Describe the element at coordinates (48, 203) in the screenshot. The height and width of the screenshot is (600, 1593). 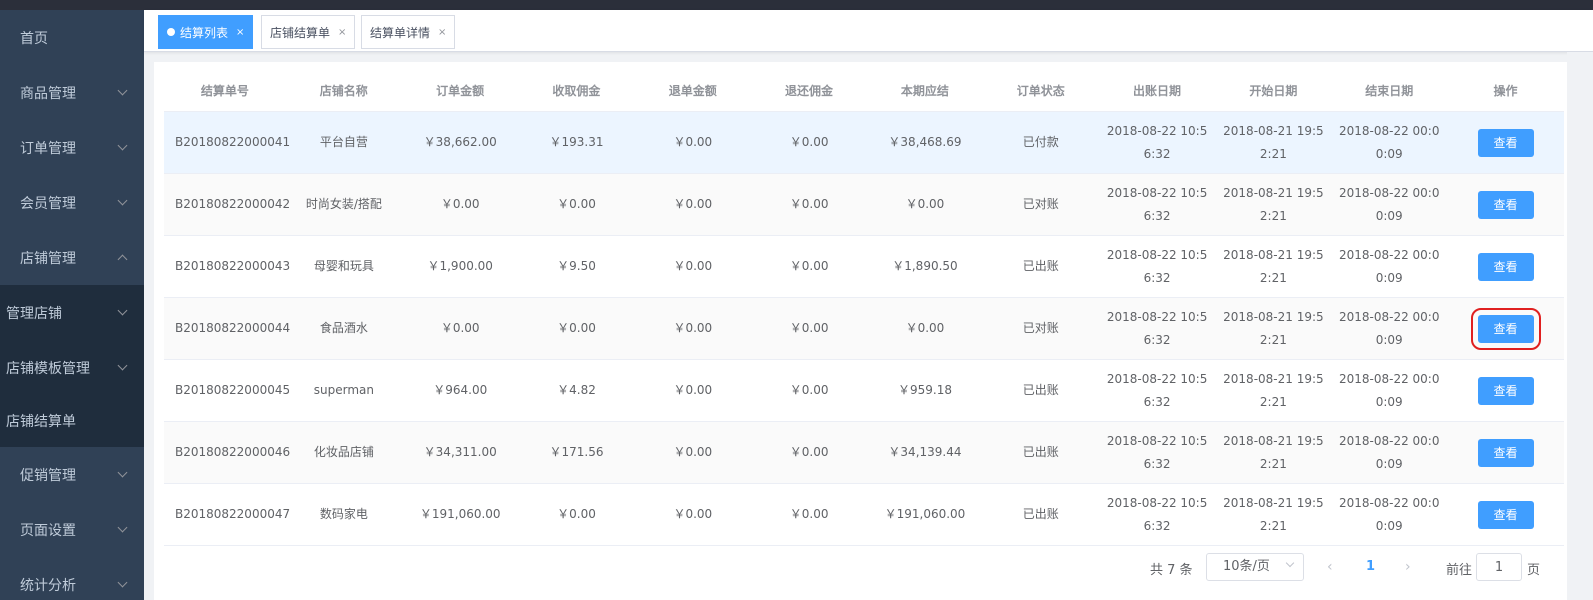
I see `sidebar-item-label: 会员管理` at that location.